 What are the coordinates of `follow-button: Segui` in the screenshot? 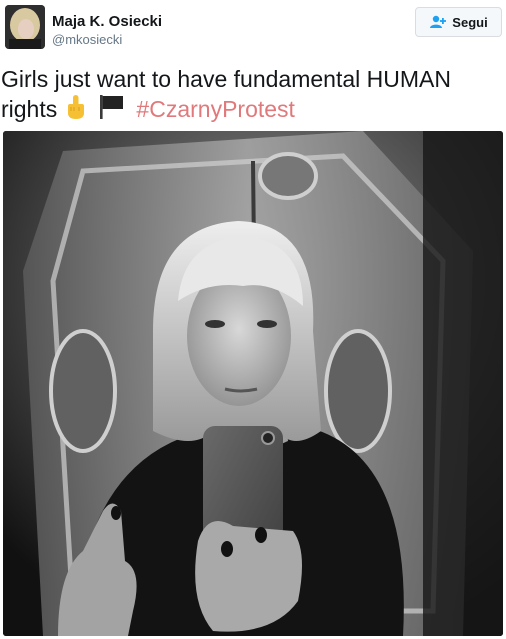 It's located at (458, 22).